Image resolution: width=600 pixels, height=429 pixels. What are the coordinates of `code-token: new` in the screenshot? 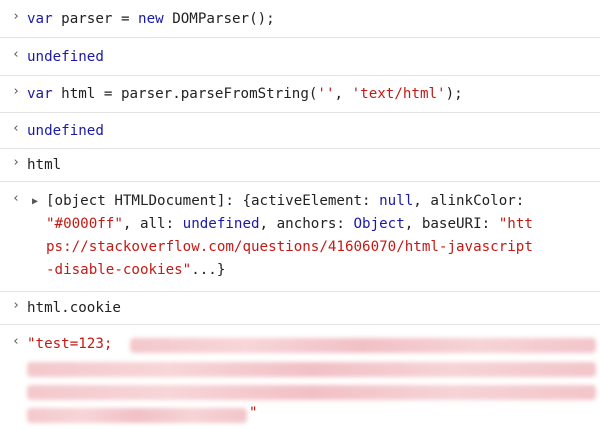 It's located at (151, 19).